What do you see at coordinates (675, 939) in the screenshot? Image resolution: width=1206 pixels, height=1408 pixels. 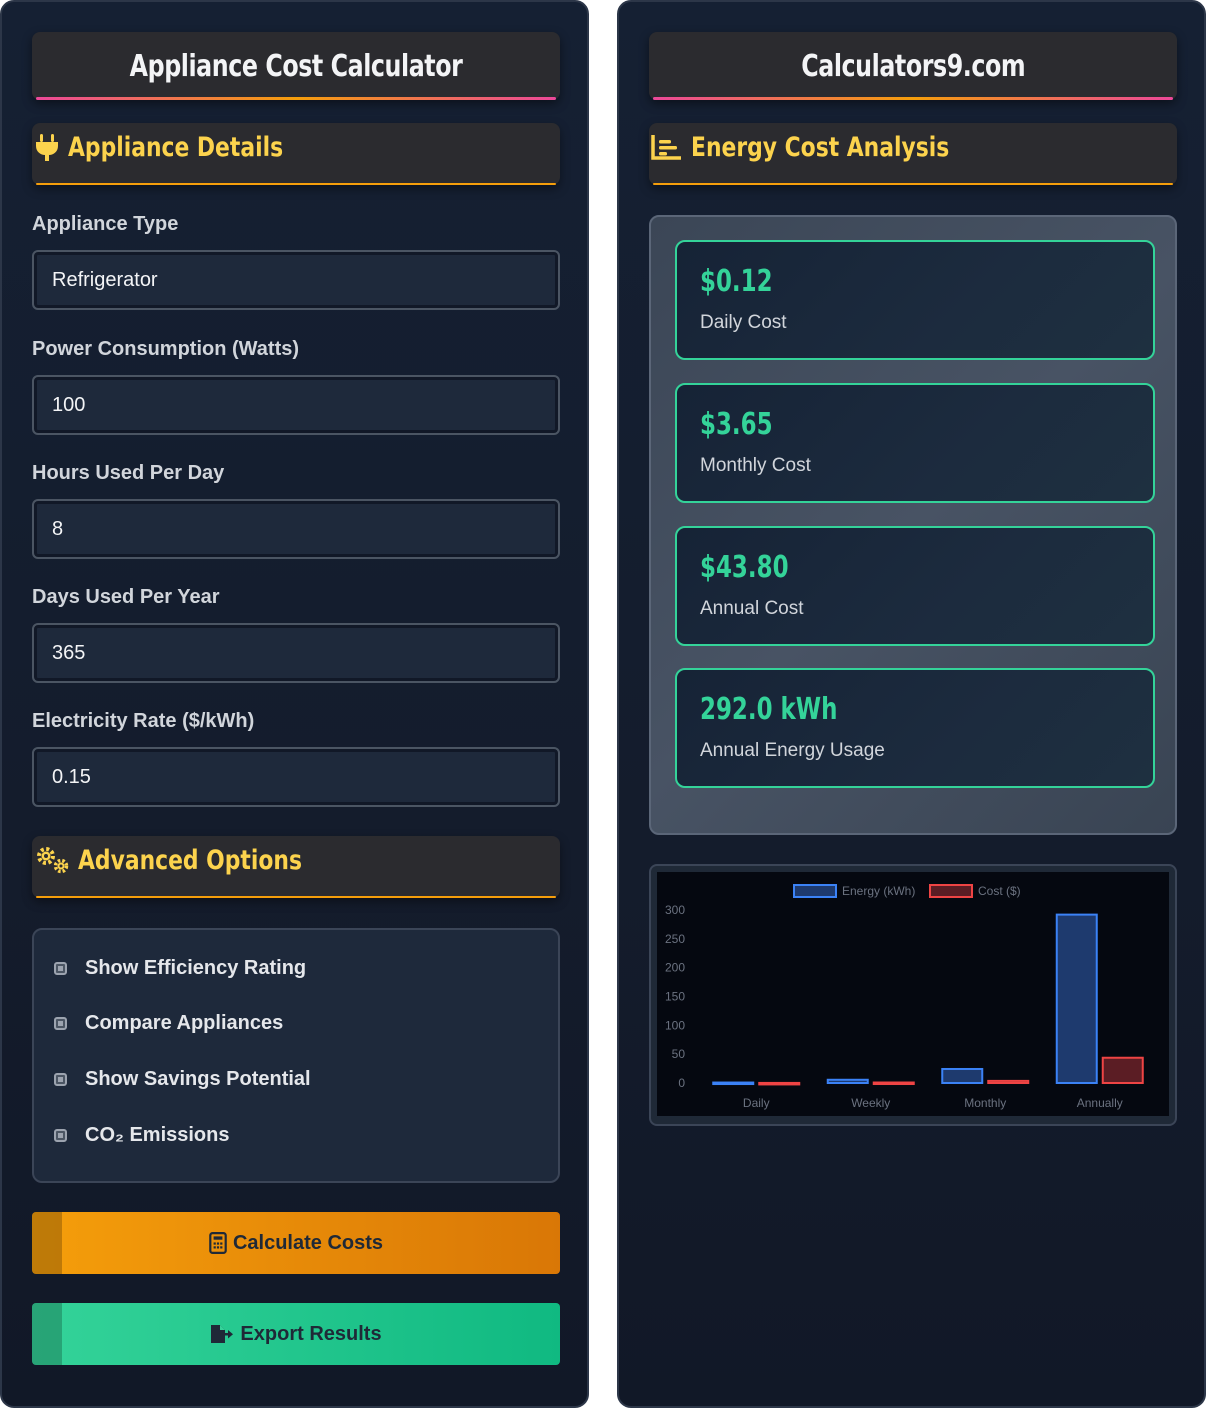 I see `y-tick-label: 250` at bounding box center [675, 939].